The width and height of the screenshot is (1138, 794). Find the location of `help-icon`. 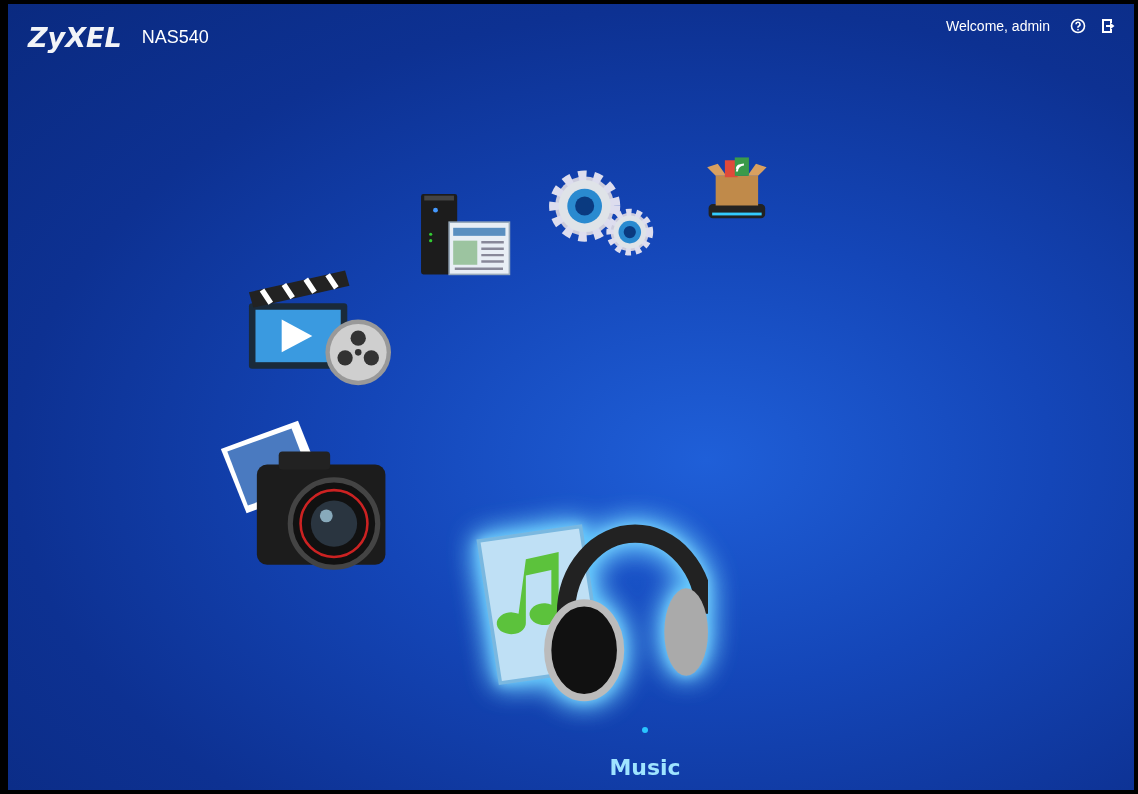

help-icon is located at coordinates (1078, 26).